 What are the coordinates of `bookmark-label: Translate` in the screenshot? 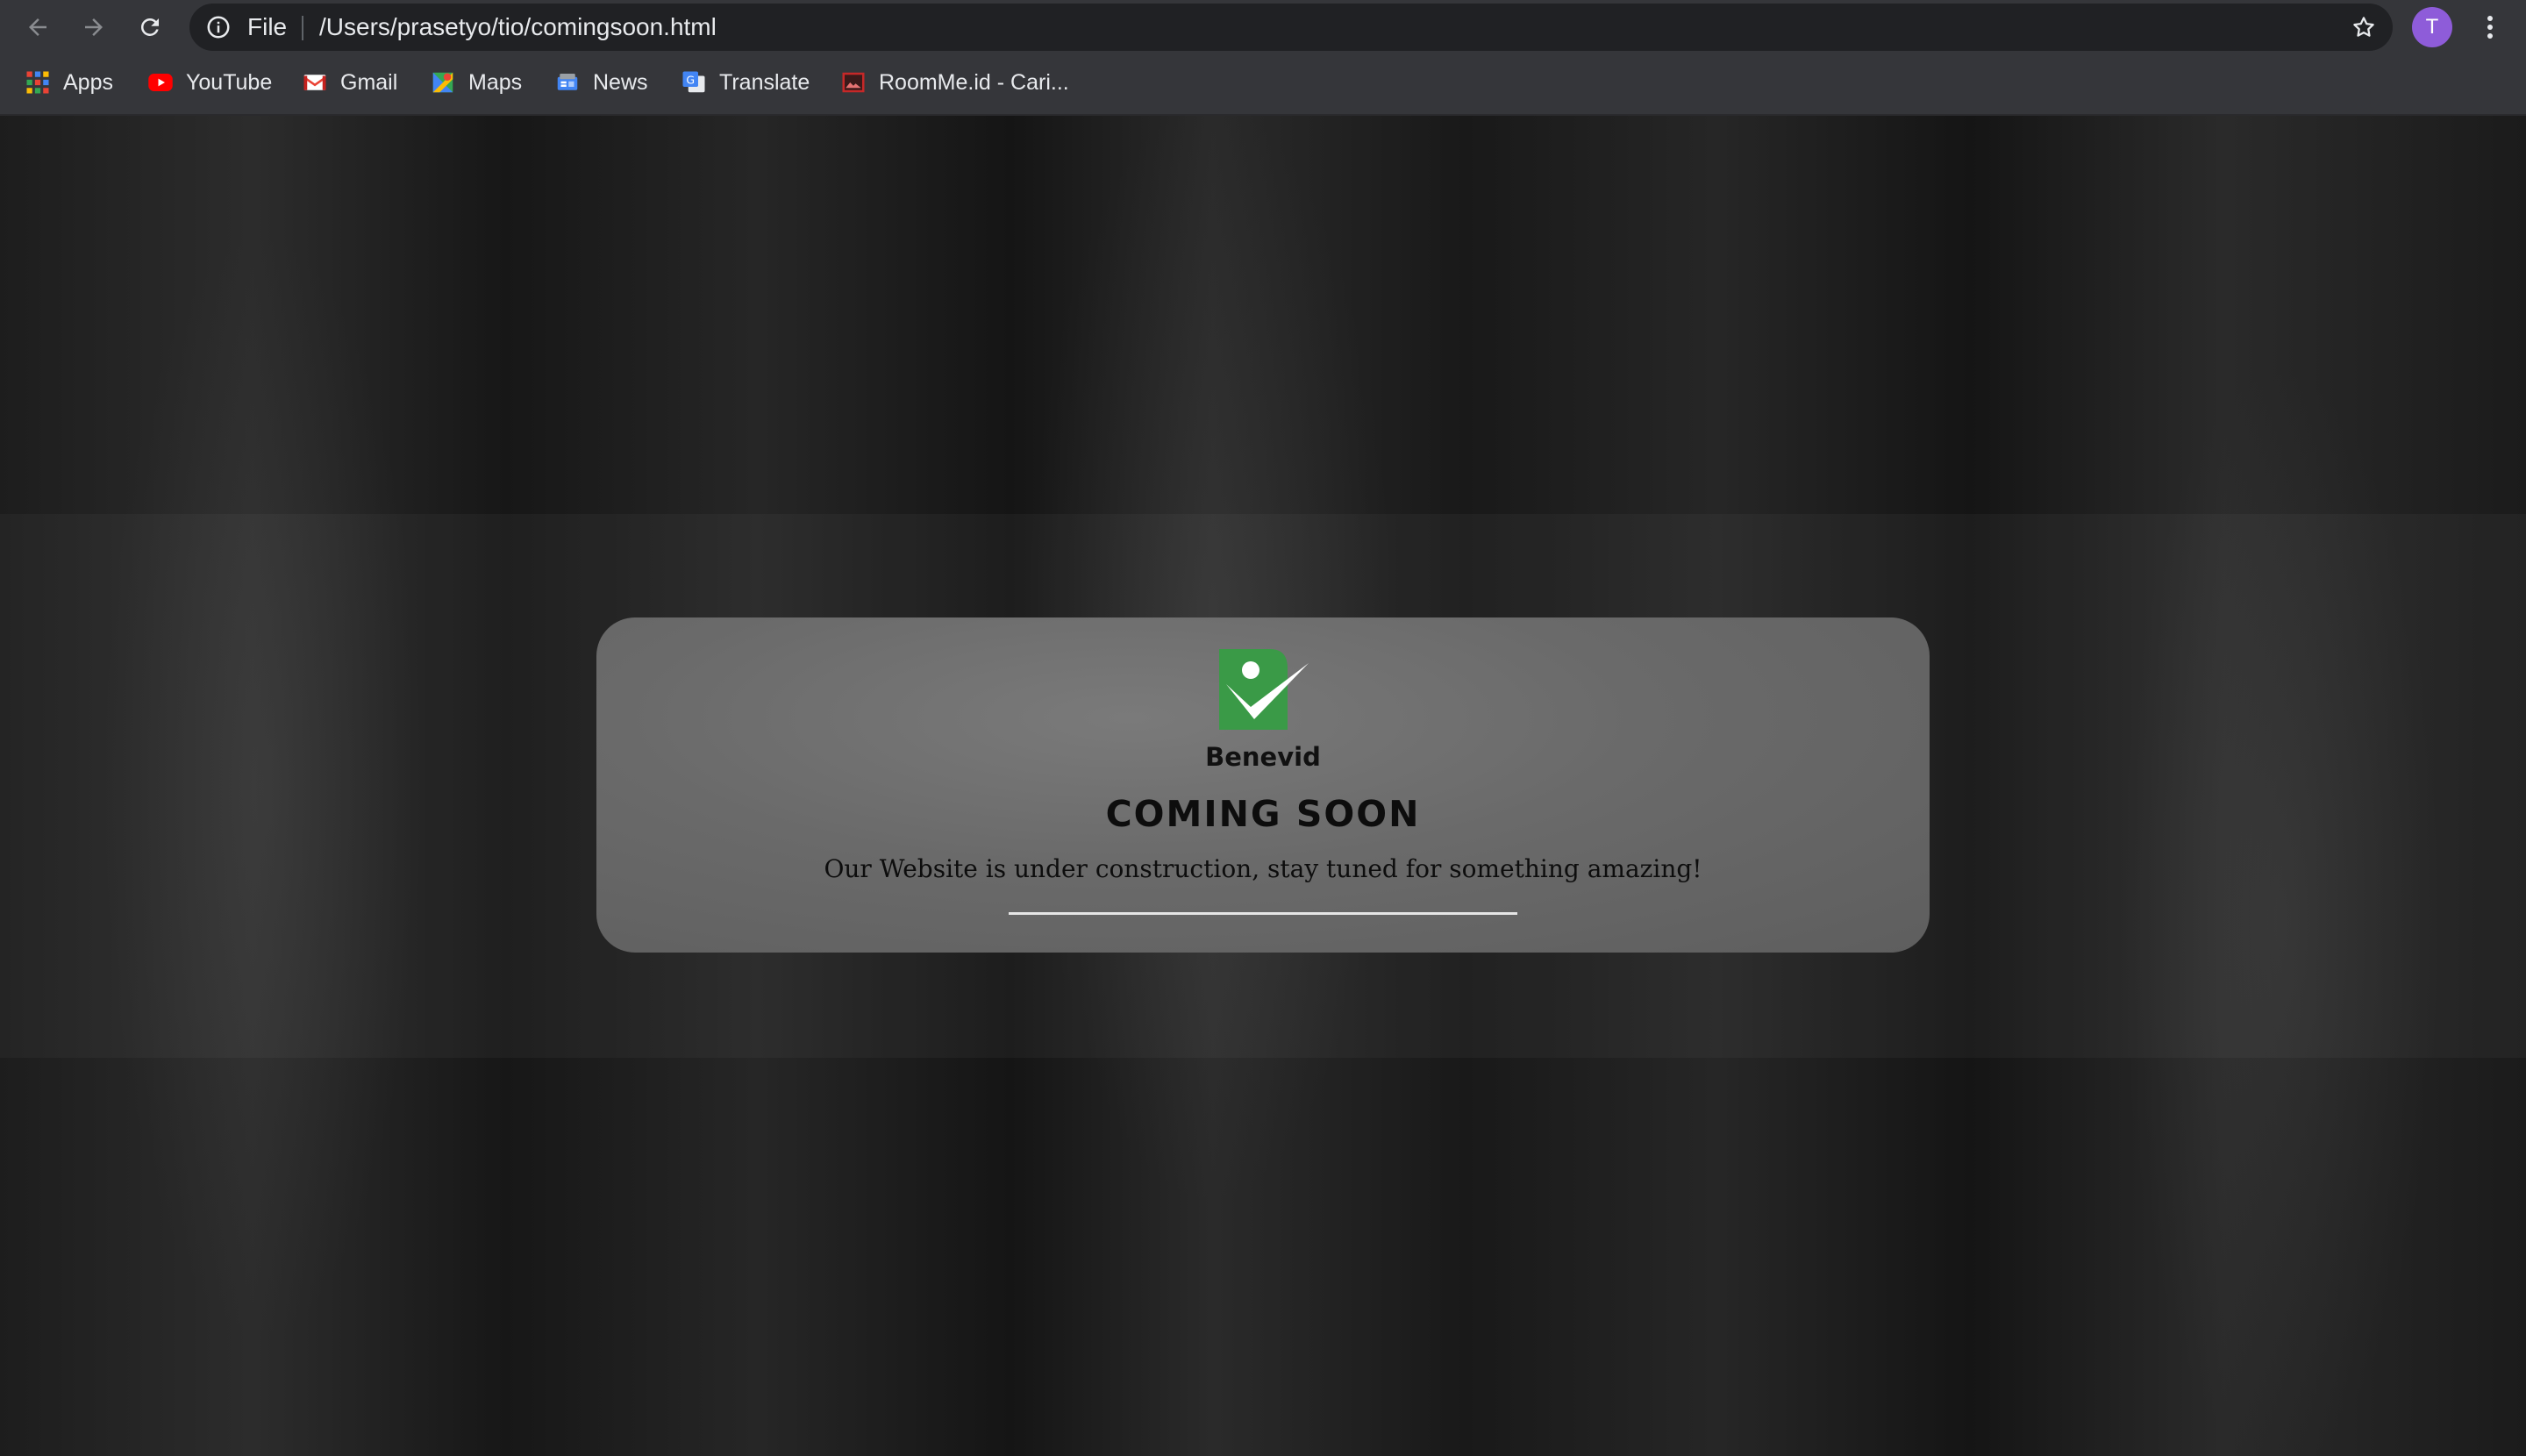 It's located at (764, 82).